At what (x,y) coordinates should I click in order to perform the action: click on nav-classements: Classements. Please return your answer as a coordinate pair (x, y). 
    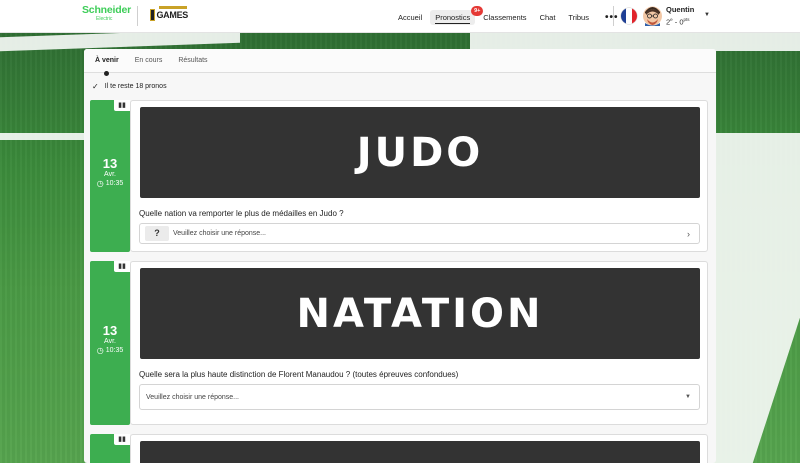
    Looking at the image, I should click on (504, 17).